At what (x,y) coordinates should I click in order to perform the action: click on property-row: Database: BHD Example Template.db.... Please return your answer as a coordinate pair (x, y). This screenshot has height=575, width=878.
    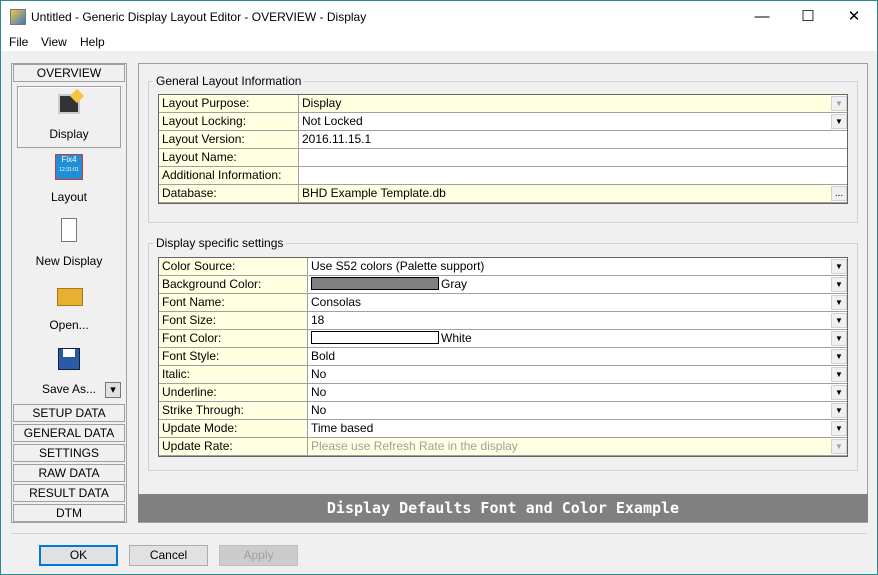
    Looking at the image, I should click on (503, 194).